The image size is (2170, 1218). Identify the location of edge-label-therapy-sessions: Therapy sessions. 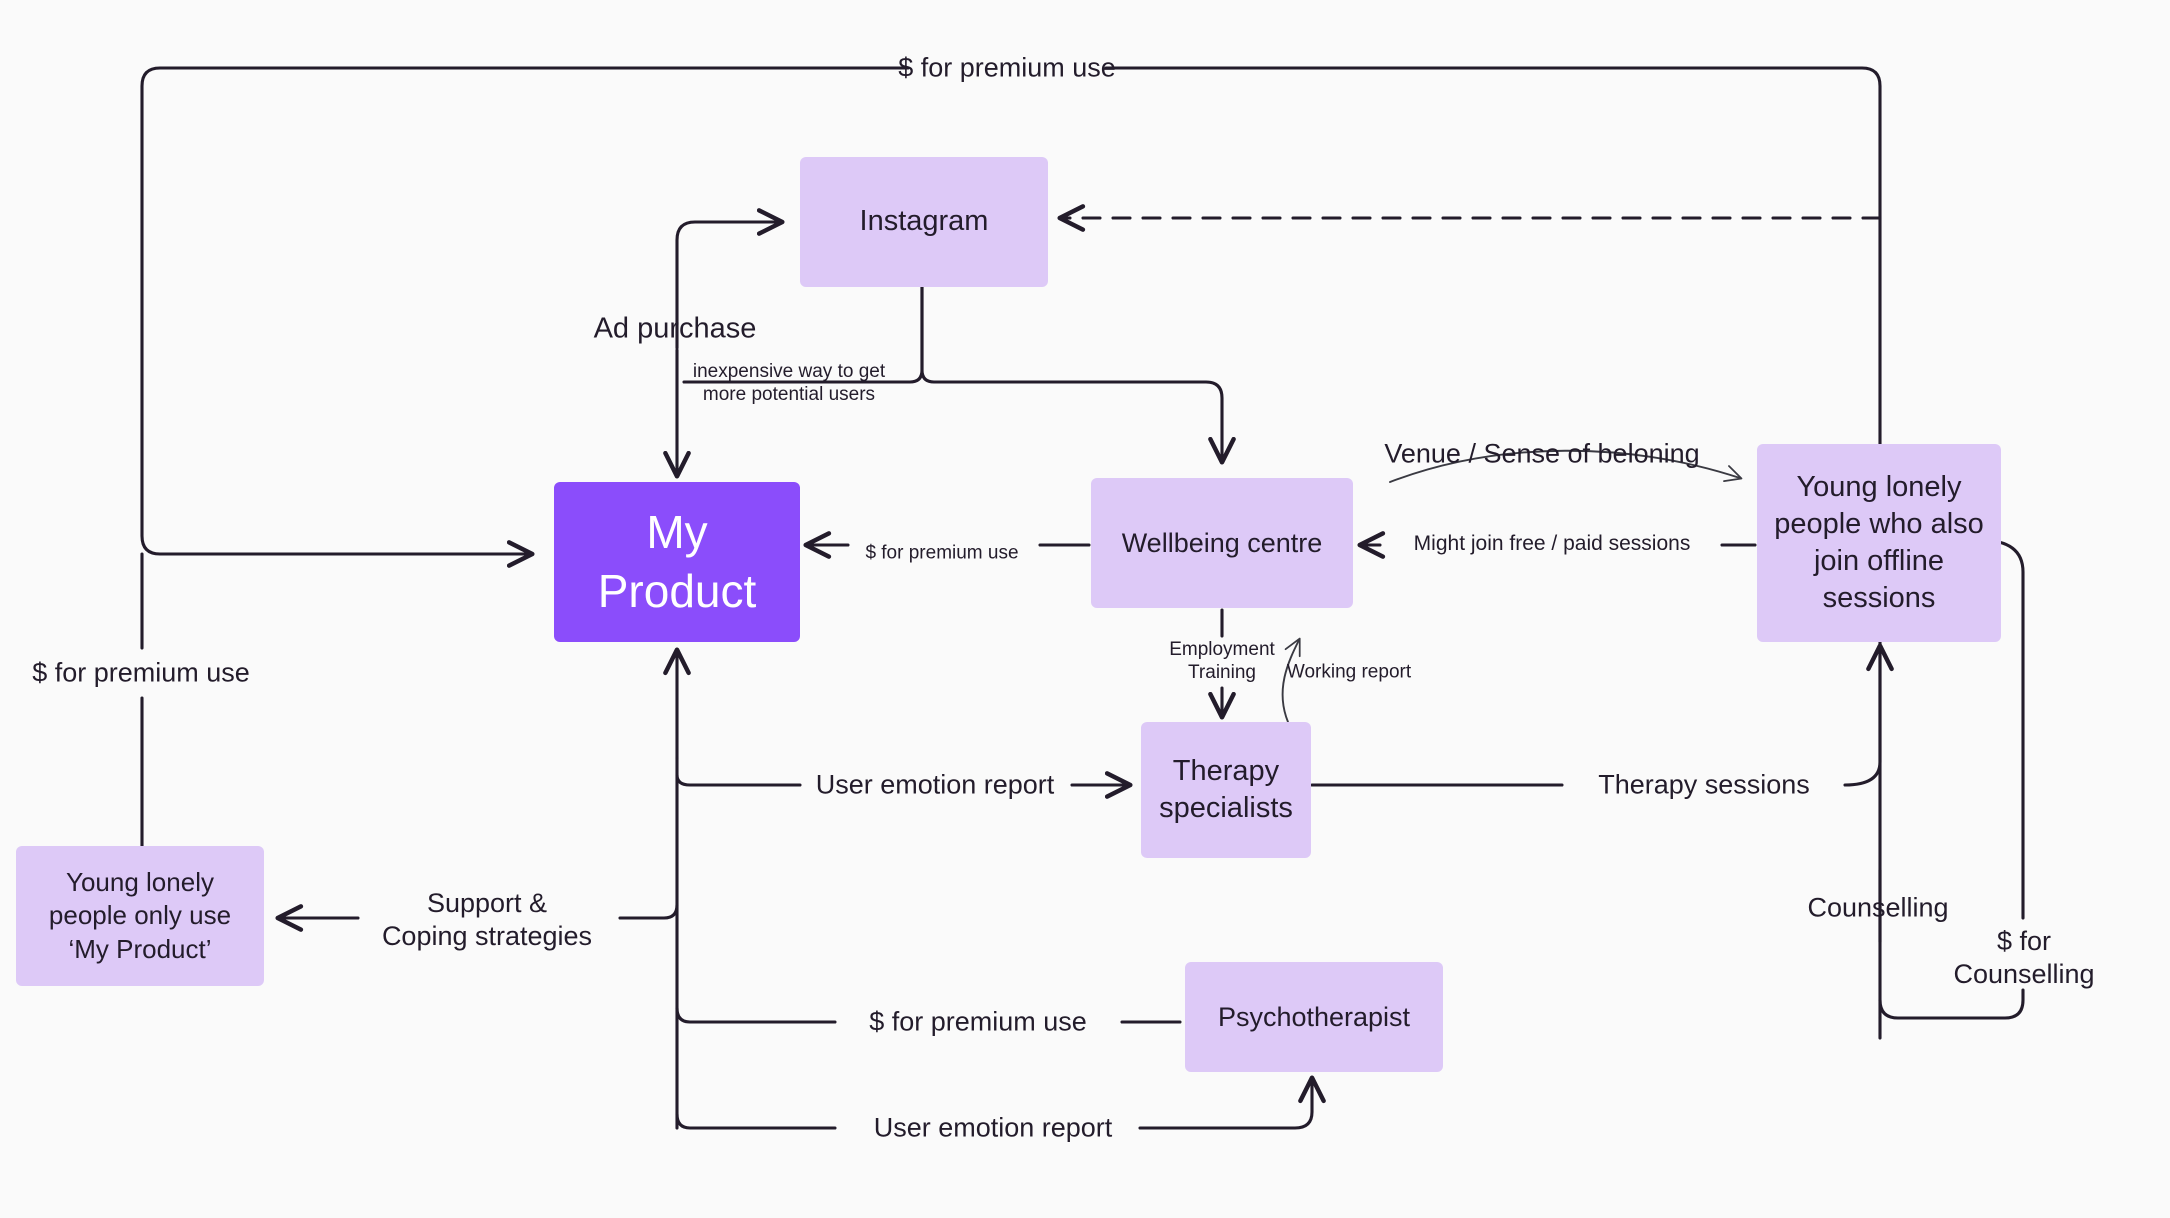
(1704, 784).